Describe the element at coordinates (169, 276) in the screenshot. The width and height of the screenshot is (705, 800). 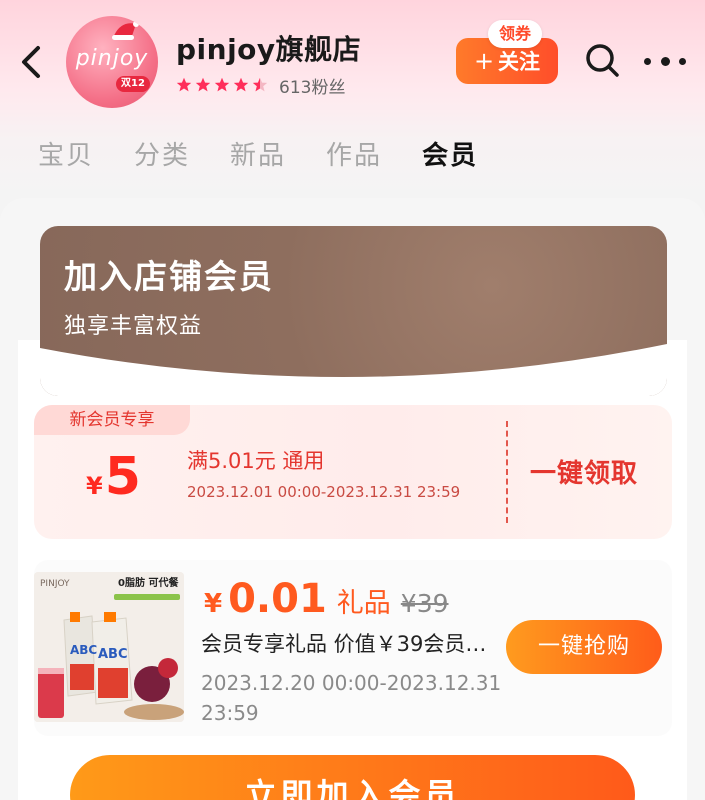
I see `banner-title: 加入店铺会员` at that location.